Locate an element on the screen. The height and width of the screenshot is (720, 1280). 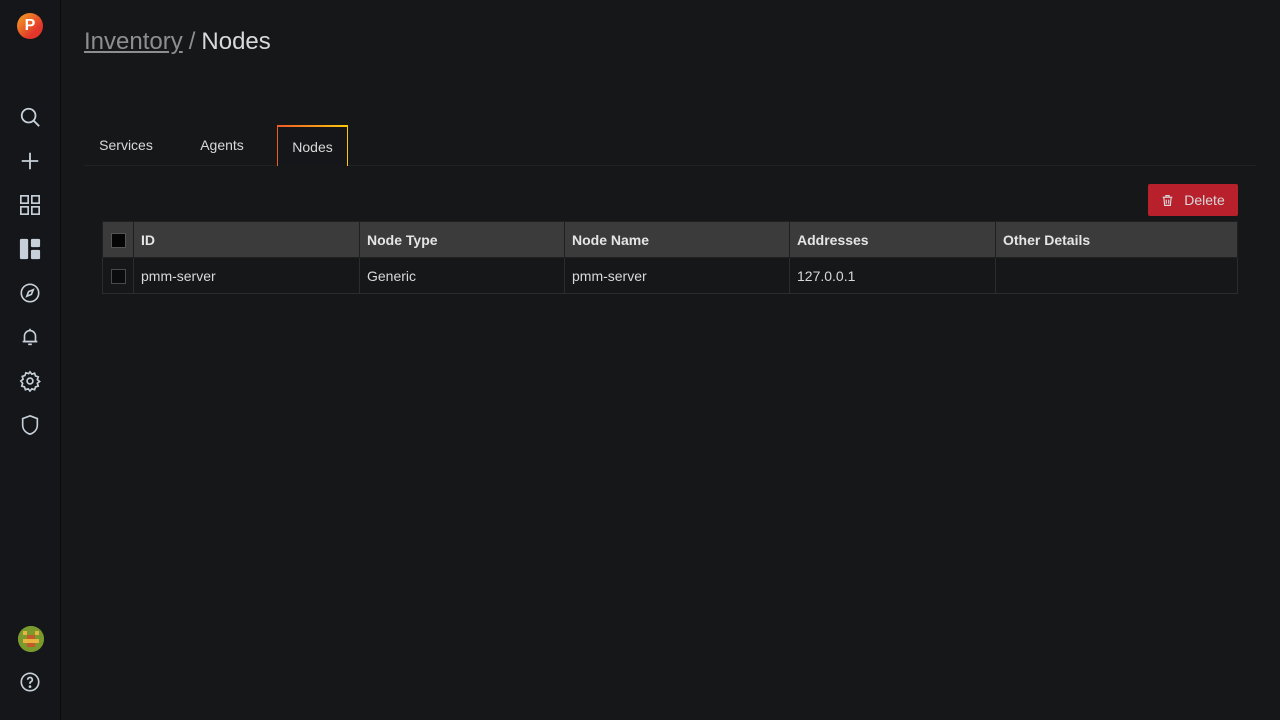
cell-addresses: 127.0.0.1 is located at coordinates (892, 275).